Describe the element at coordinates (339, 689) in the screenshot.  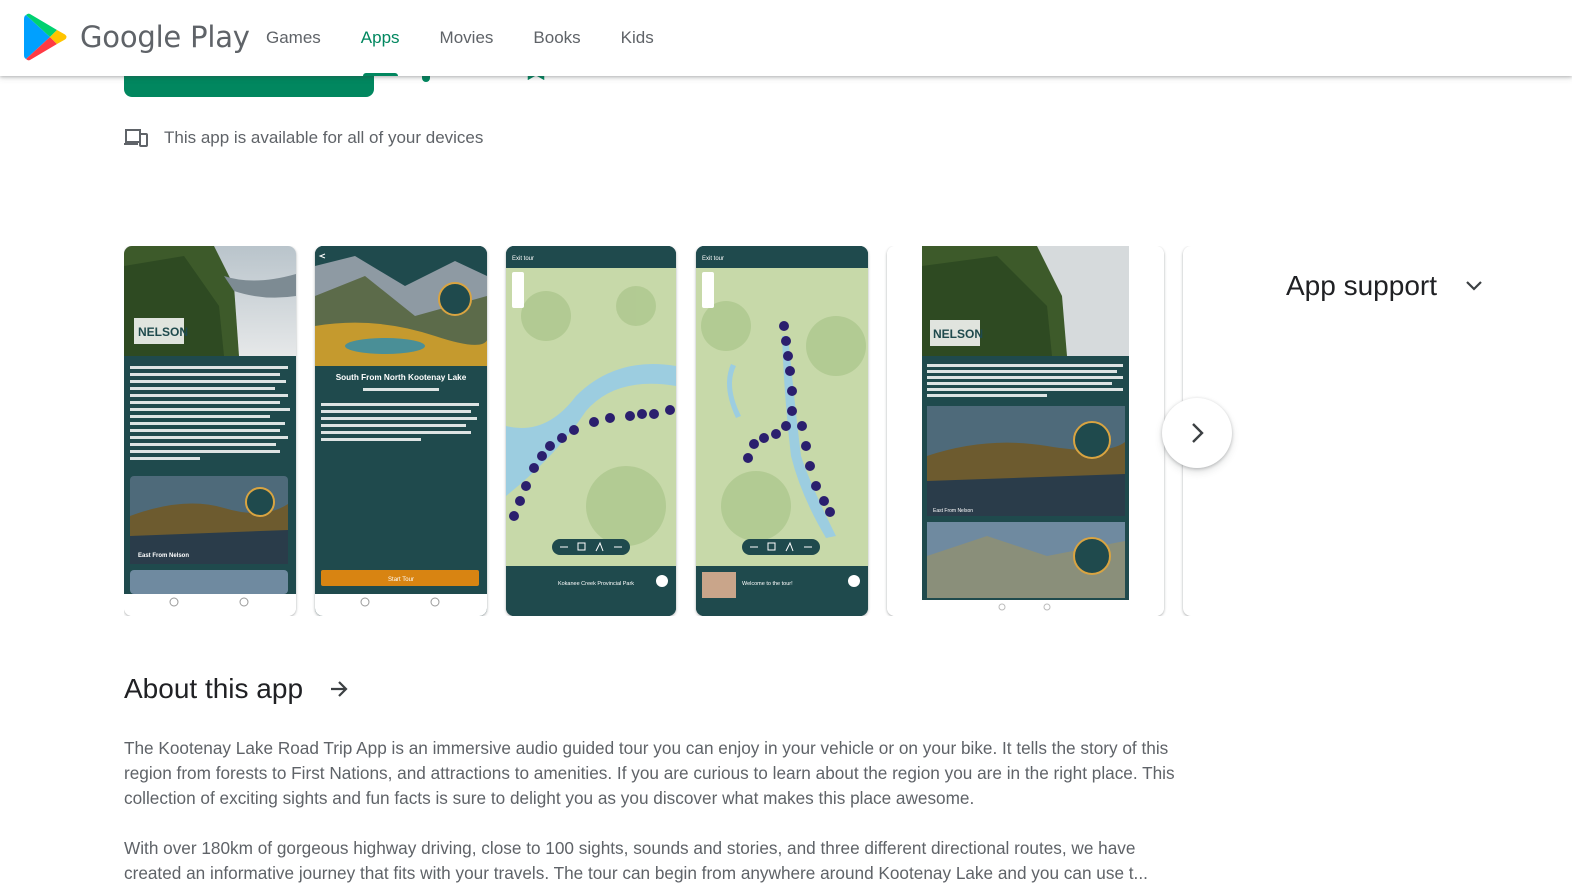
I see `arrow-right-icon` at that location.